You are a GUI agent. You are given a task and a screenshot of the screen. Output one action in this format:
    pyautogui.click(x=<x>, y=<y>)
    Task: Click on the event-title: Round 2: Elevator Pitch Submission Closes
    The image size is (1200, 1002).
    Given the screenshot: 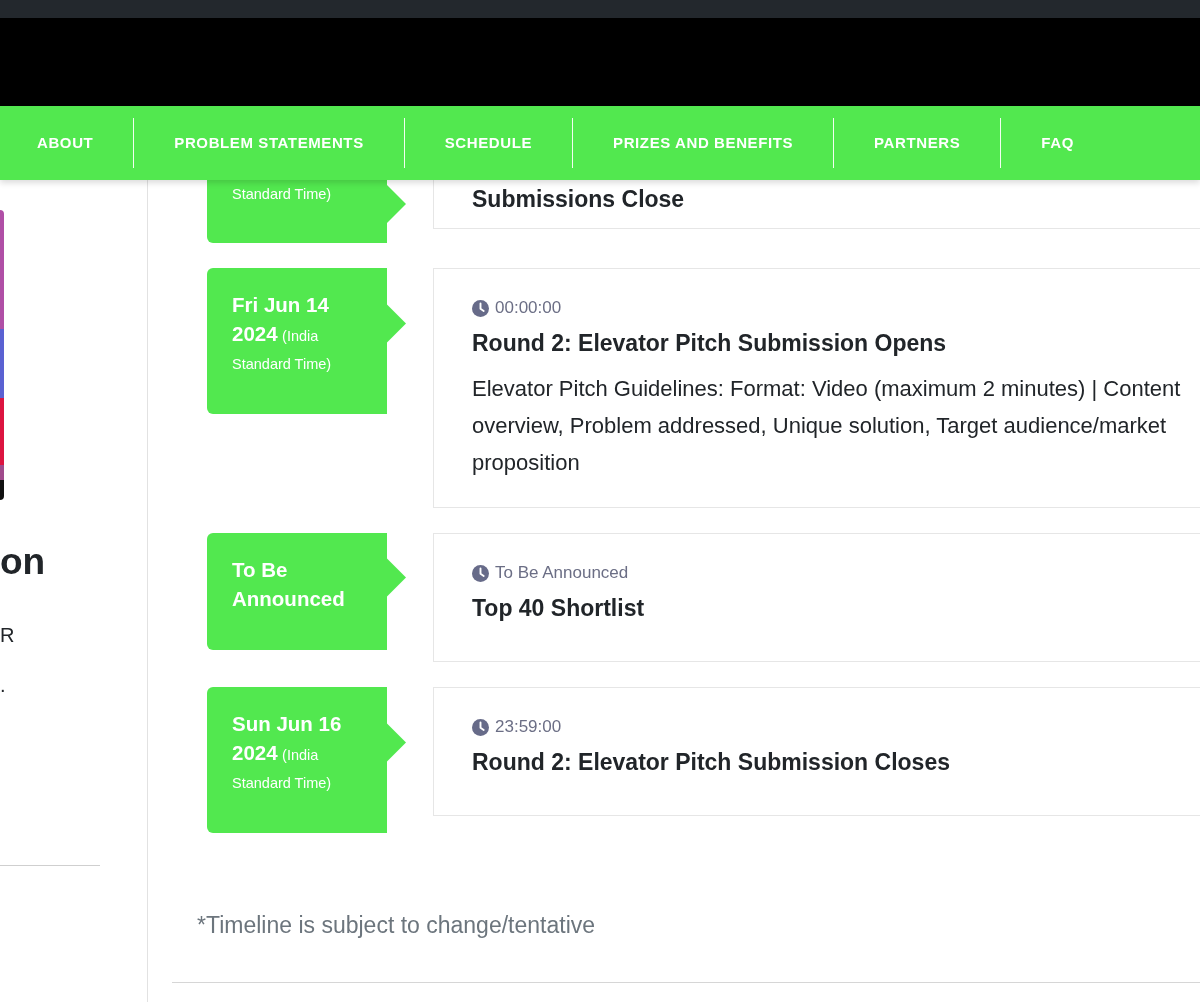 What is the action you would take?
    pyautogui.click(x=711, y=762)
    